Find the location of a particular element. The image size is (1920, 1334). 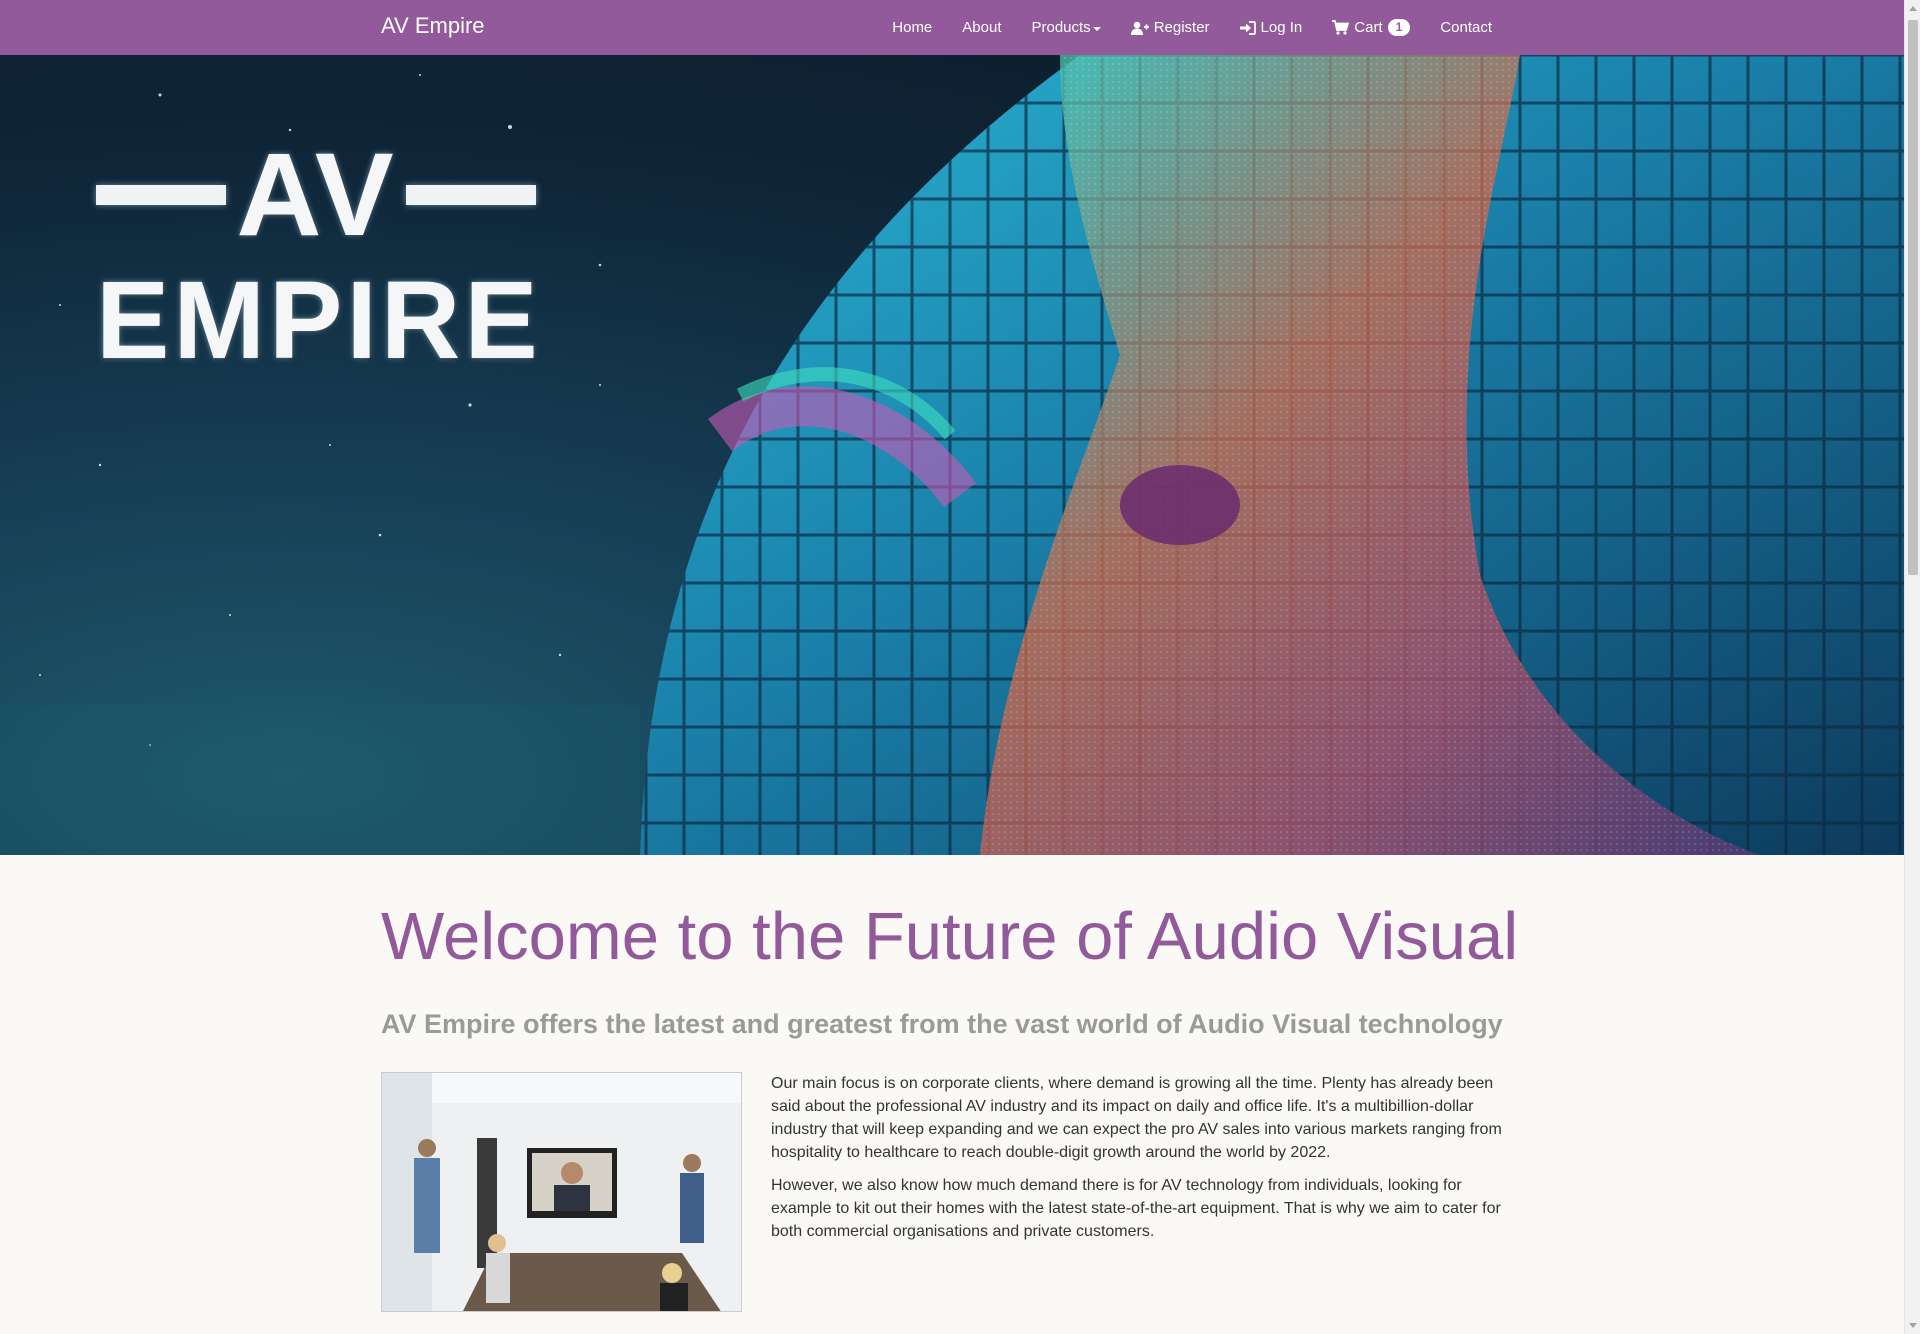

nav-item-cart: Cart 1 is located at coordinates (1371, 27).